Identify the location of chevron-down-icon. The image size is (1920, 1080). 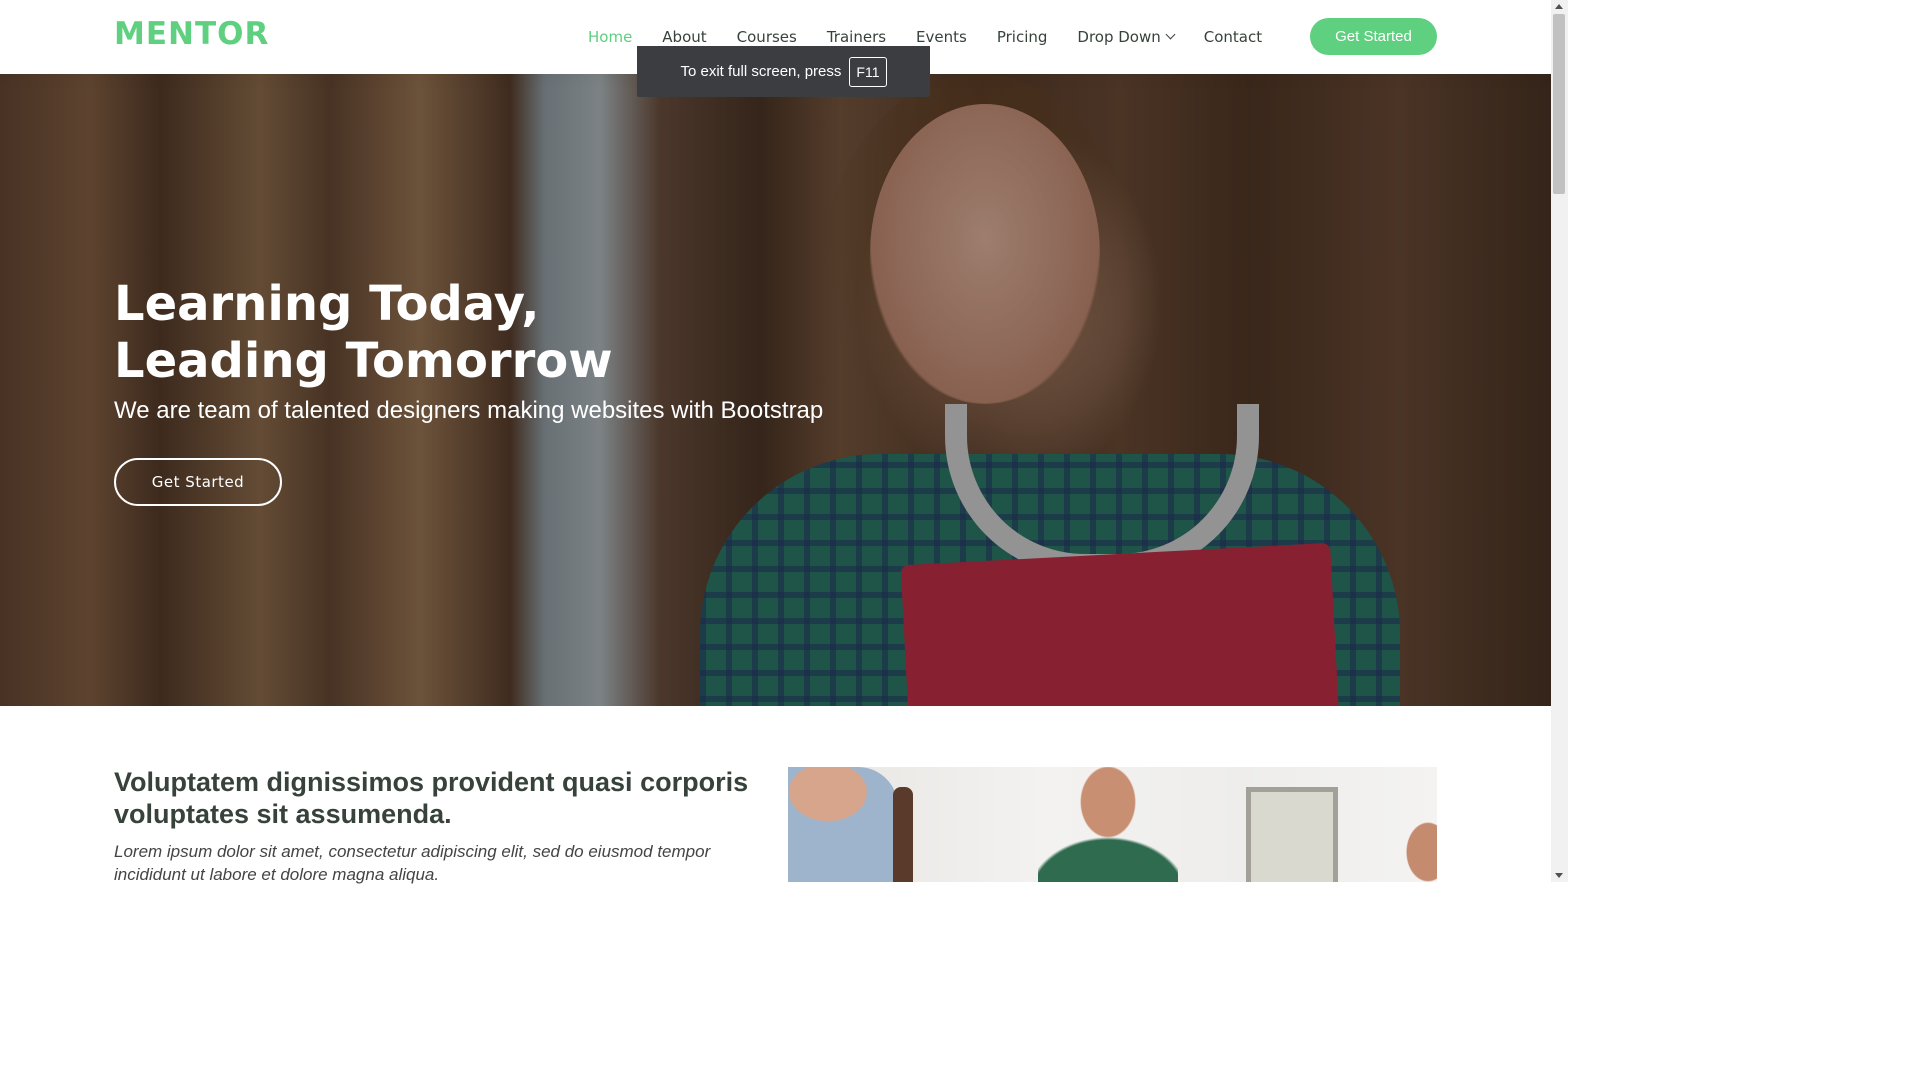
(1170, 34).